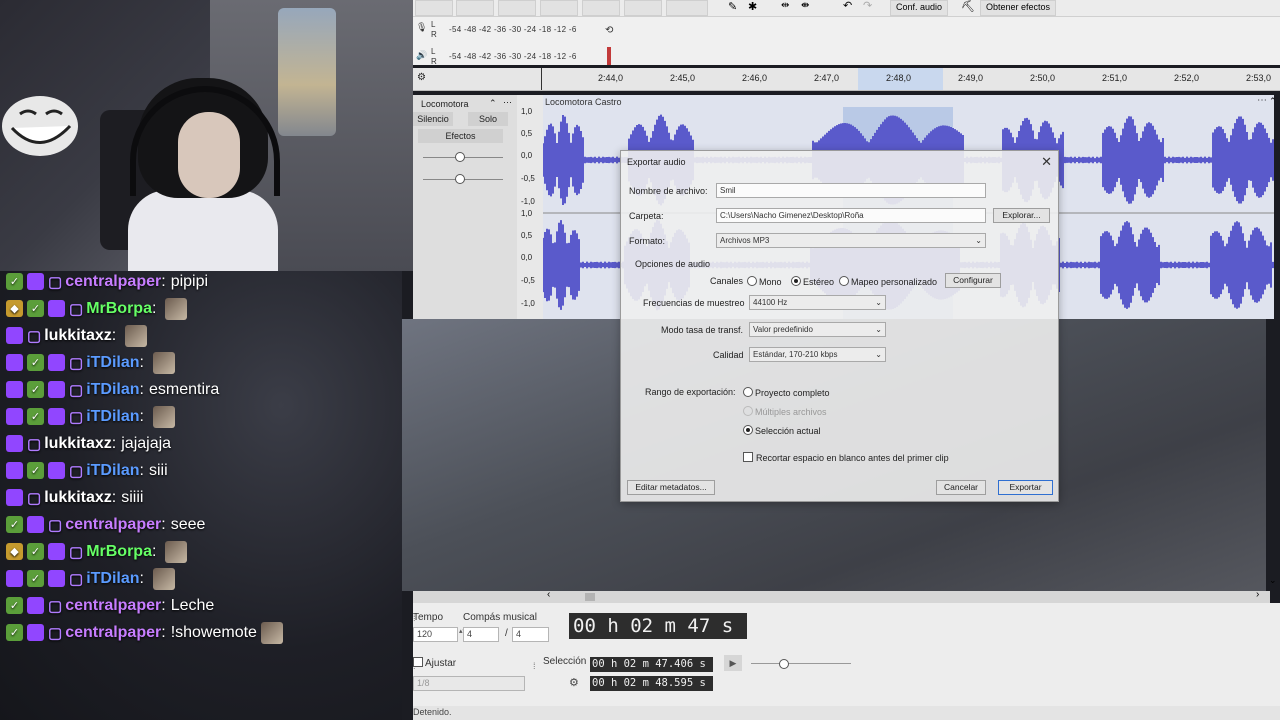  I want to click on time-signature-numerator: 4, so click(481, 634).